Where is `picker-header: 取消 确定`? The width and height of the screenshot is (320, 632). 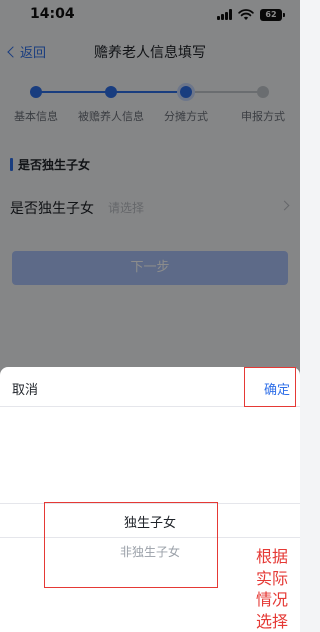
picker-header: 取消 确定 is located at coordinates (150, 387).